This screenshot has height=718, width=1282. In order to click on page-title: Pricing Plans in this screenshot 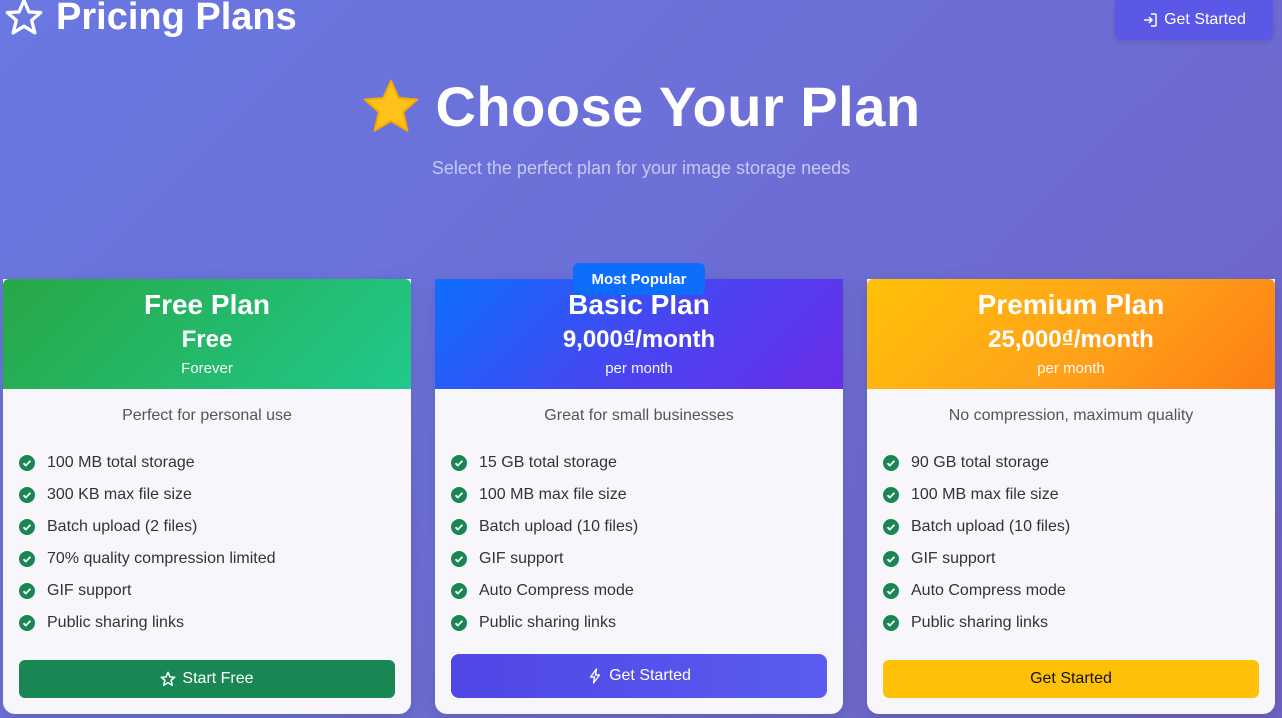, I will do `click(176, 19)`.